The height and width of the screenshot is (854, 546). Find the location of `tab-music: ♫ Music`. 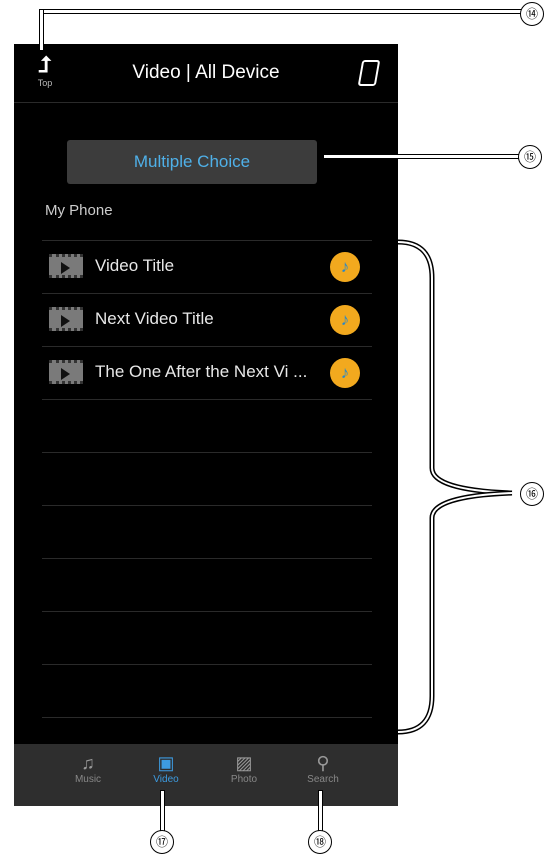

tab-music: ♫ Music is located at coordinates (88, 768).